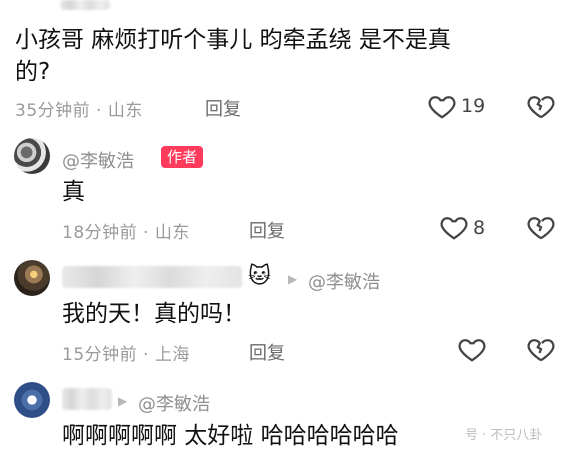 This screenshot has height=452, width=570. What do you see at coordinates (267, 352) in the screenshot?
I see `comment-3-reply-button: 回复` at bounding box center [267, 352].